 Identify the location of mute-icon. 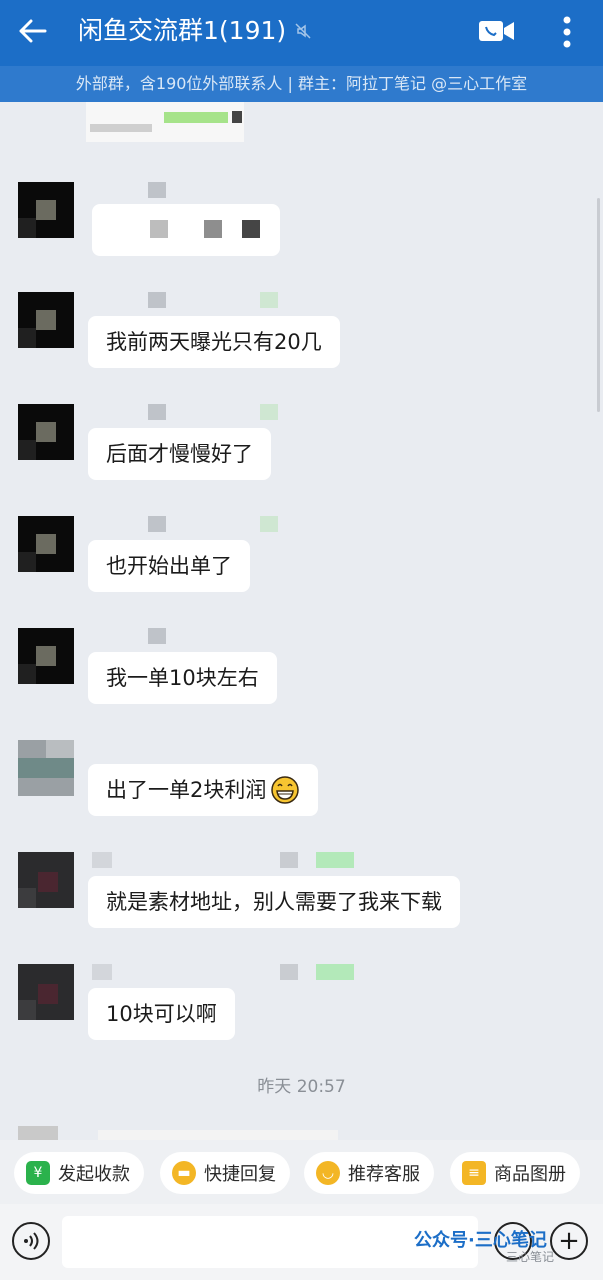
(303, 31).